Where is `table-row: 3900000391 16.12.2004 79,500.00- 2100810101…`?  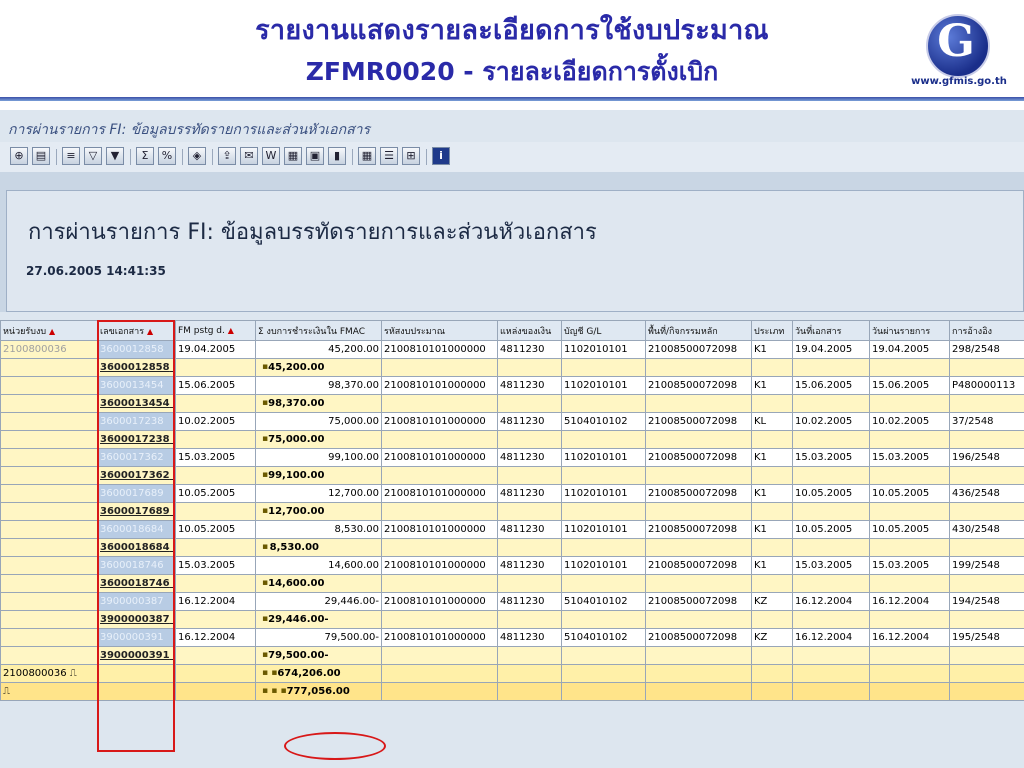 table-row: 3900000391 16.12.2004 79,500.00- 2100810101… is located at coordinates (512, 637).